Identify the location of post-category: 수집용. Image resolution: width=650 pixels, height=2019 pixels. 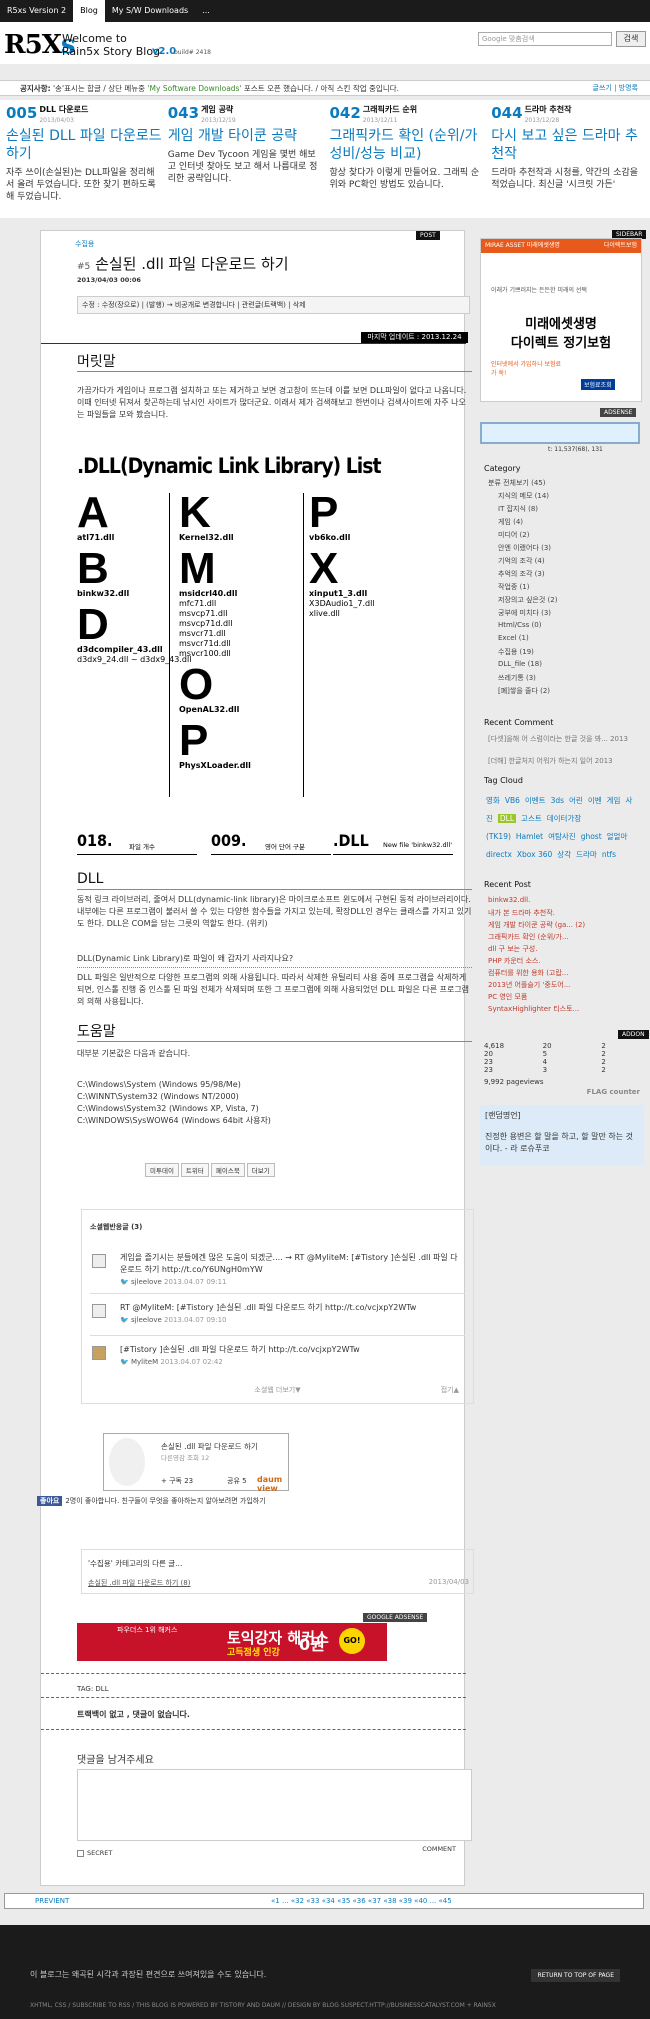
(84, 244).